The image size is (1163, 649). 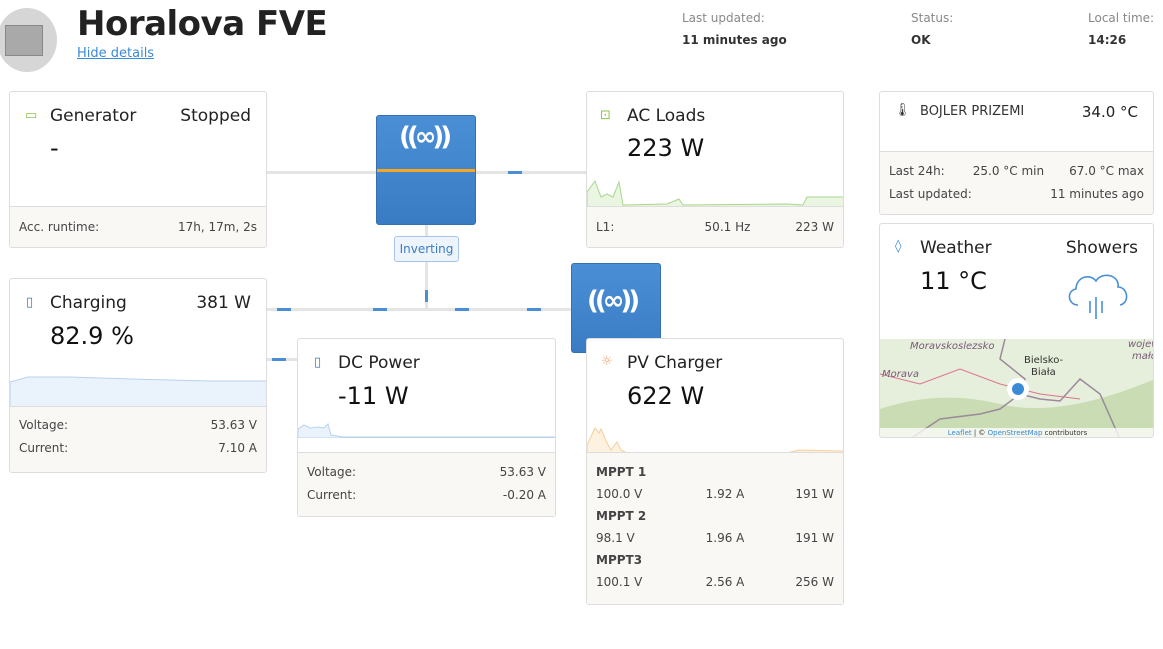 What do you see at coordinates (960, 433) in the screenshot?
I see `leaflet-link: Leaflet` at bounding box center [960, 433].